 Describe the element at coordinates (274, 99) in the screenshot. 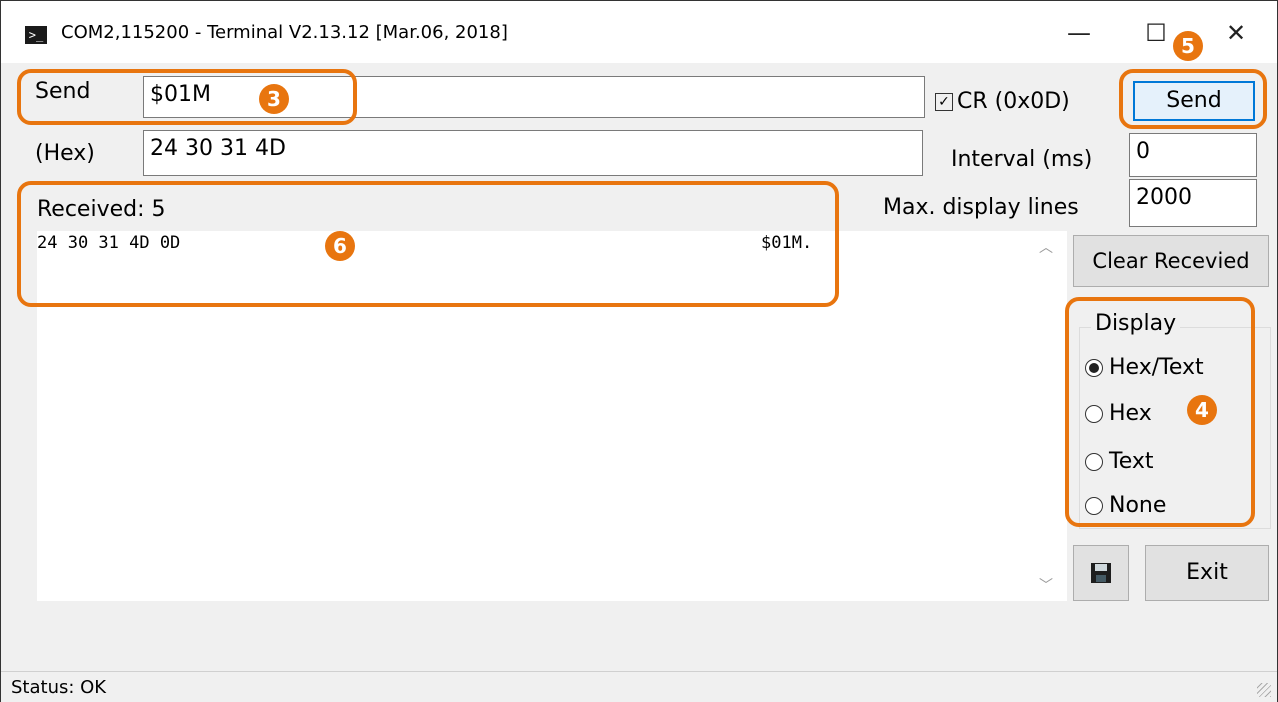

I see `badge-3: 3` at that location.